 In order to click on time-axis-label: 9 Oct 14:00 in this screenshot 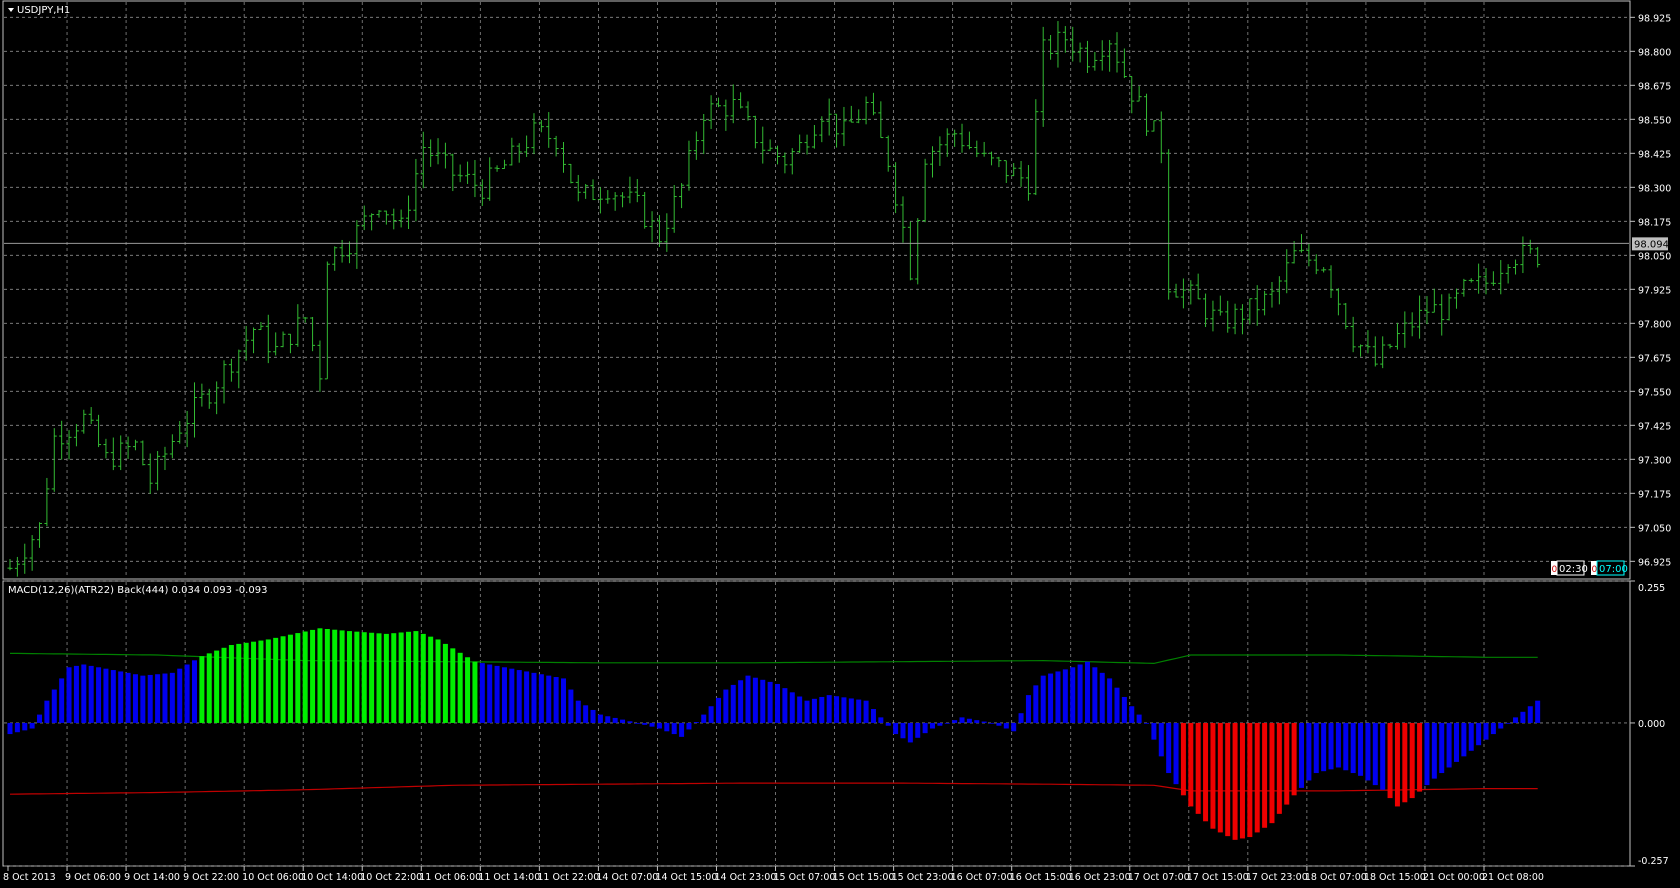, I will do `click(152, 877)`.